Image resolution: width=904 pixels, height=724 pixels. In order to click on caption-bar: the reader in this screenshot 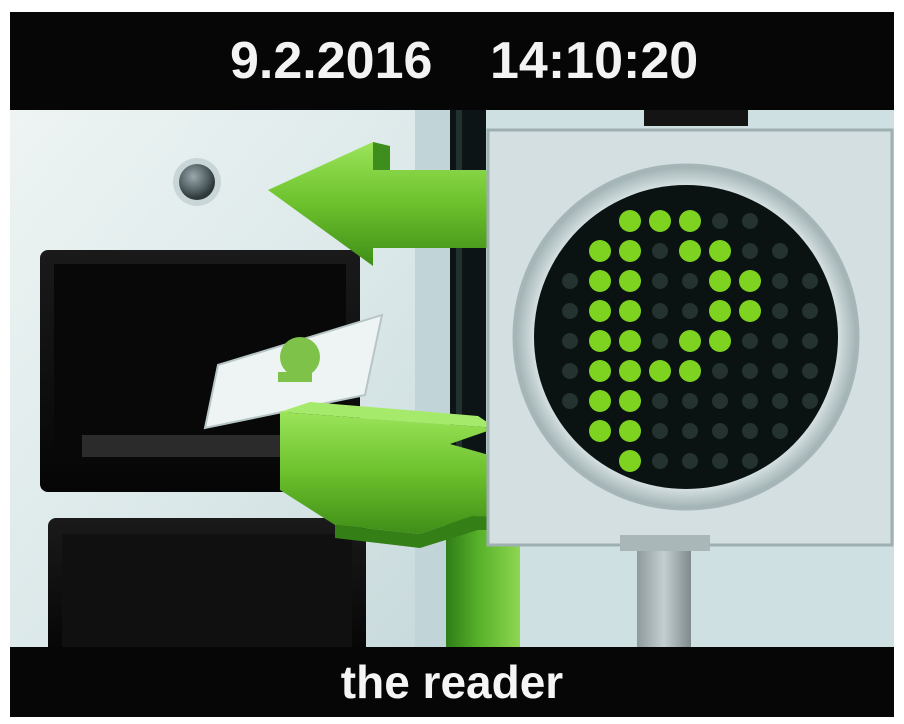, I will do `click(452, 682)`.